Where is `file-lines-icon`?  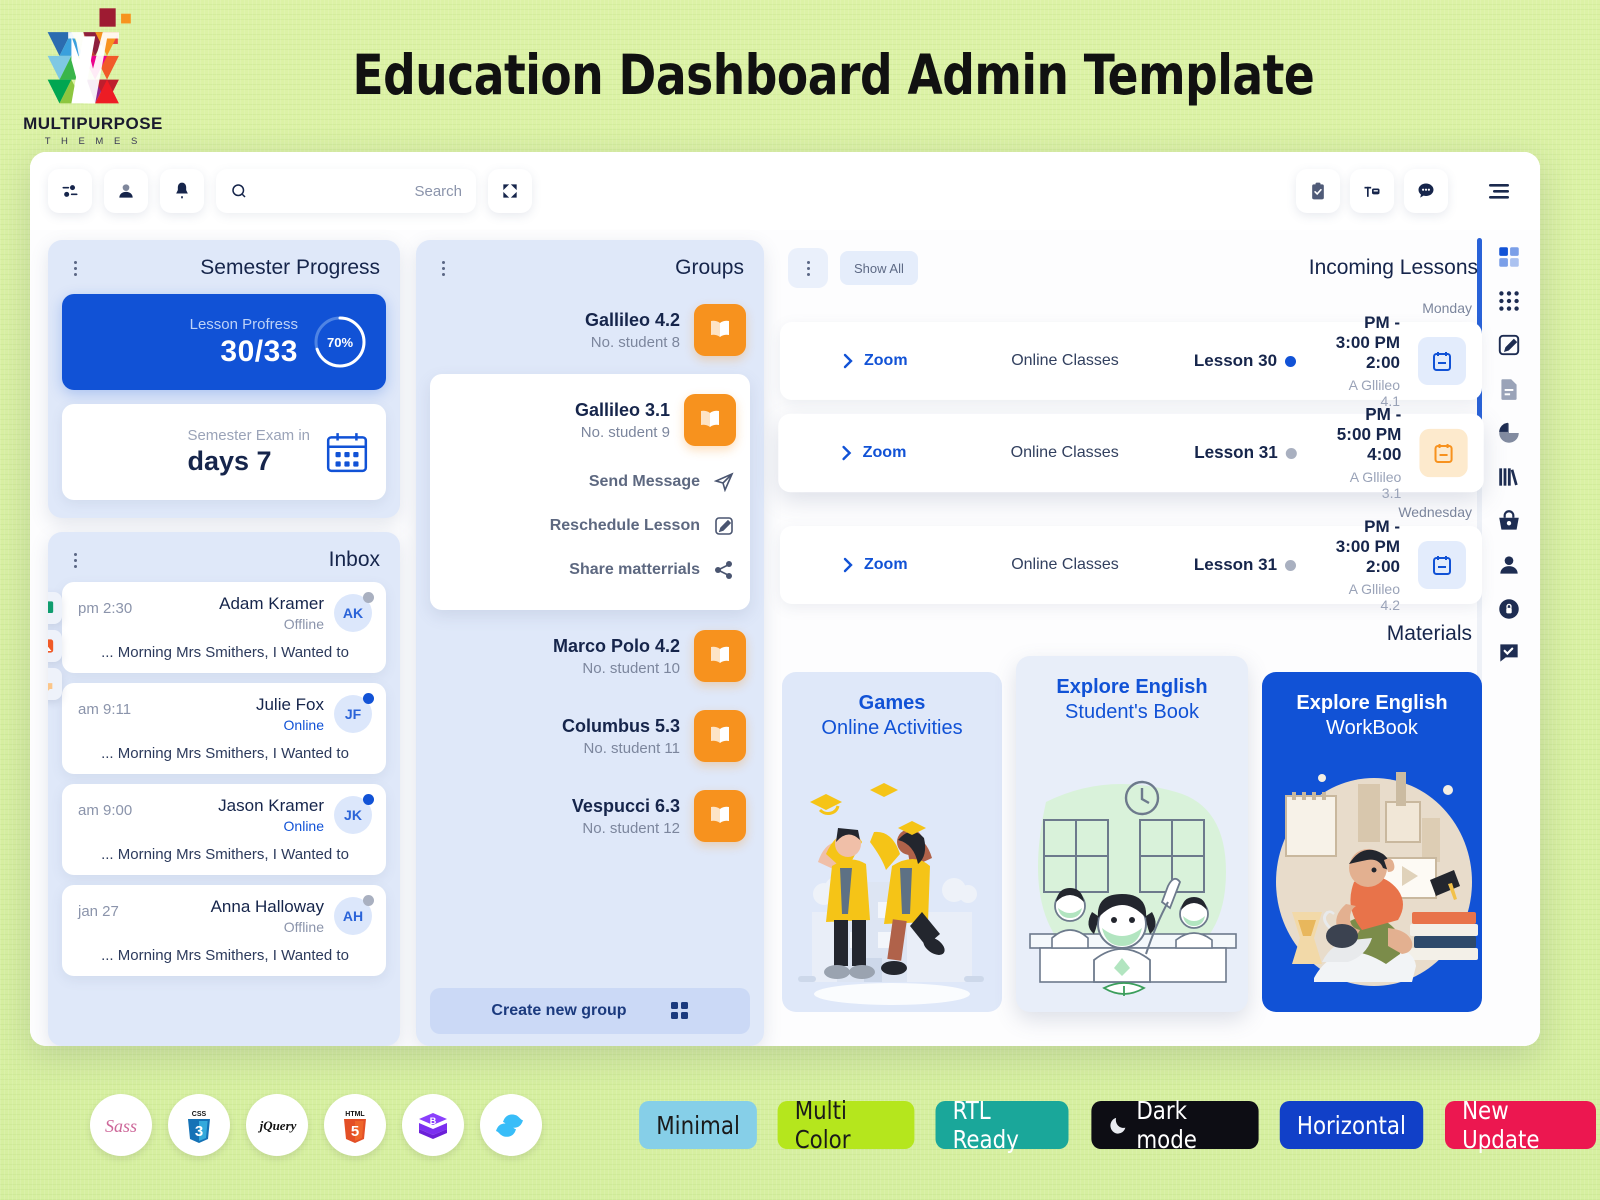 file-lines-icon is located at coordinates (1509, 389).